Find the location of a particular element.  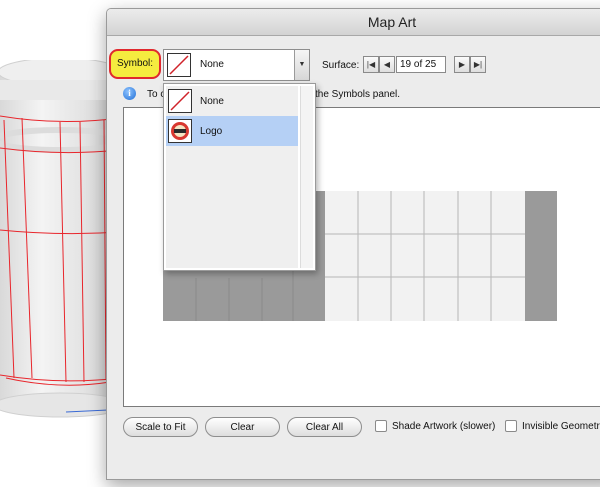

symbol-option-logo: Logo is located at coordinates (232, 131).